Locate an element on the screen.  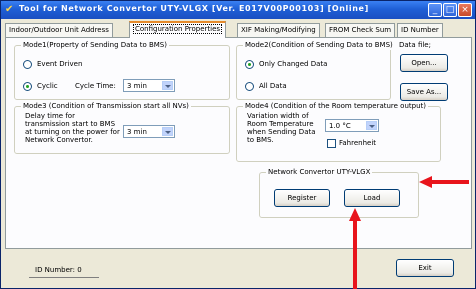
register-button: Register is located at coordinates (302, 198).